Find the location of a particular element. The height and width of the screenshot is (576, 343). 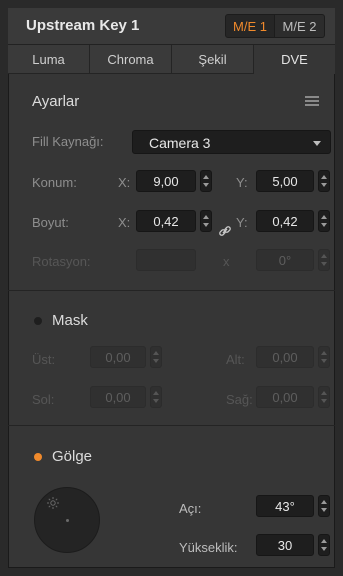

joystick-center is located at coordinates (67, 520).